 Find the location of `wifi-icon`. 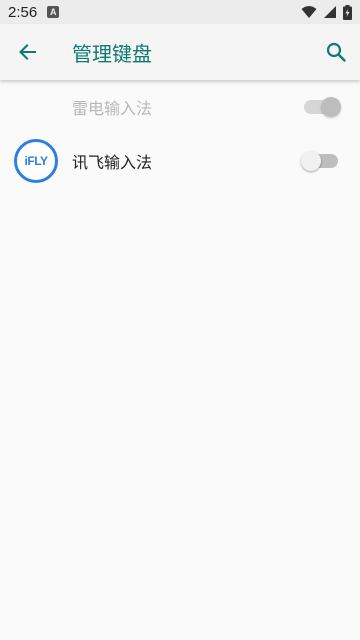

wifi-icon is located at coordinates (309, 12).